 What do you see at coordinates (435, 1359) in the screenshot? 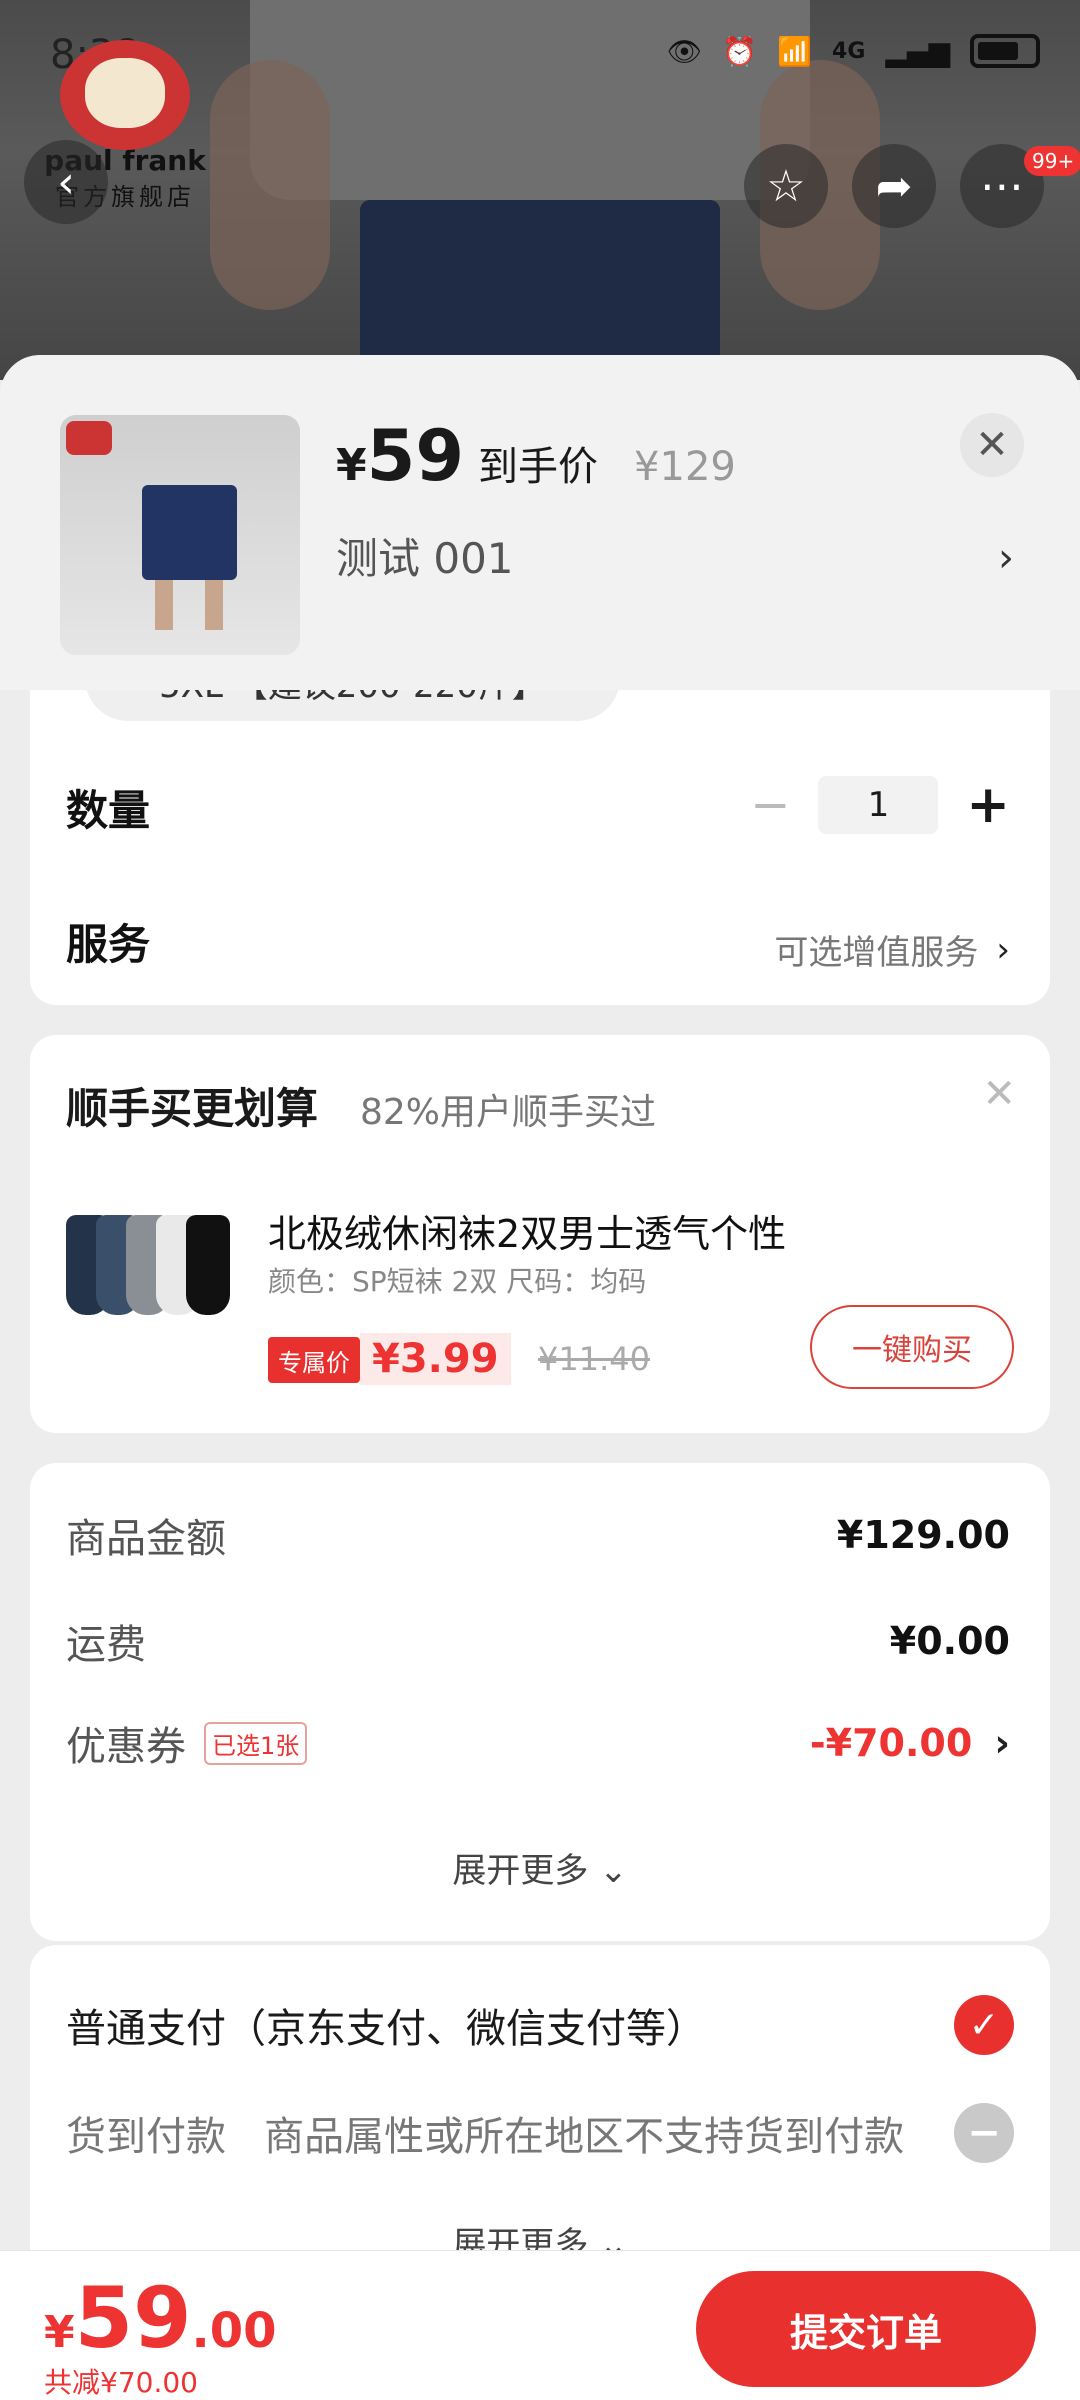
I see `upsell-price: ¥3.99` at bounding box center [435, 1359].